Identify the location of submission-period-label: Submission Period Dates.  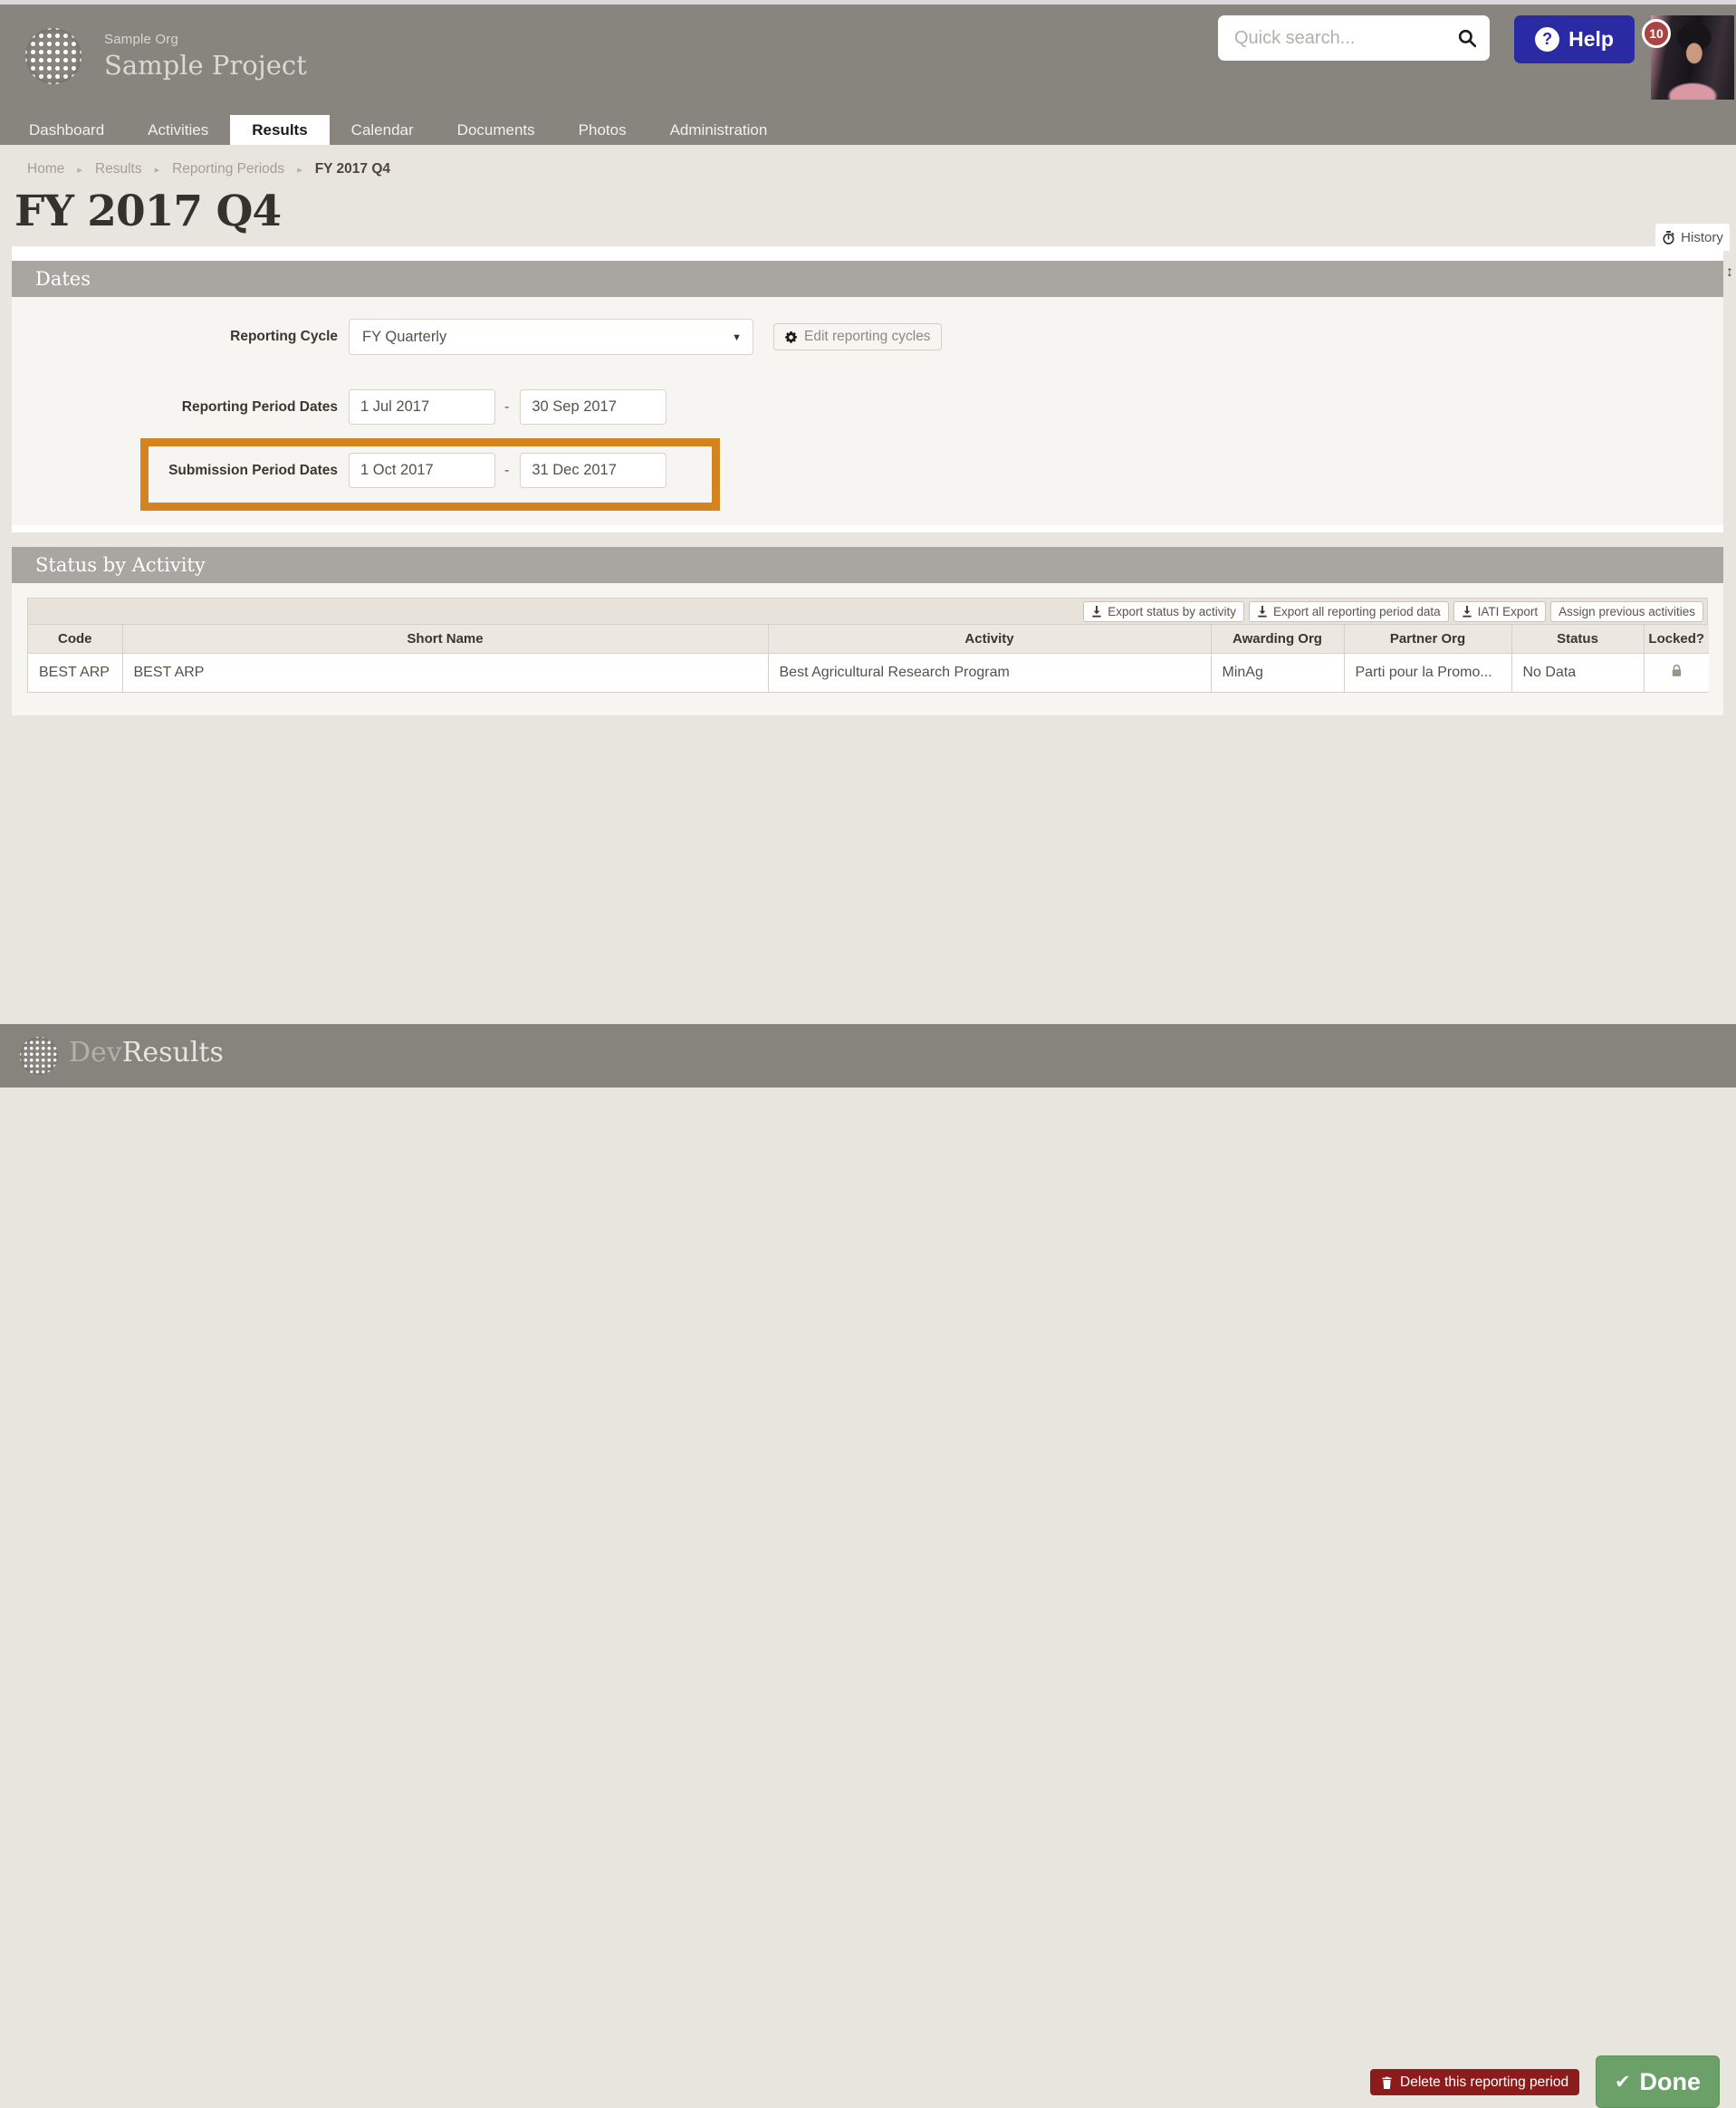
(253, 470).